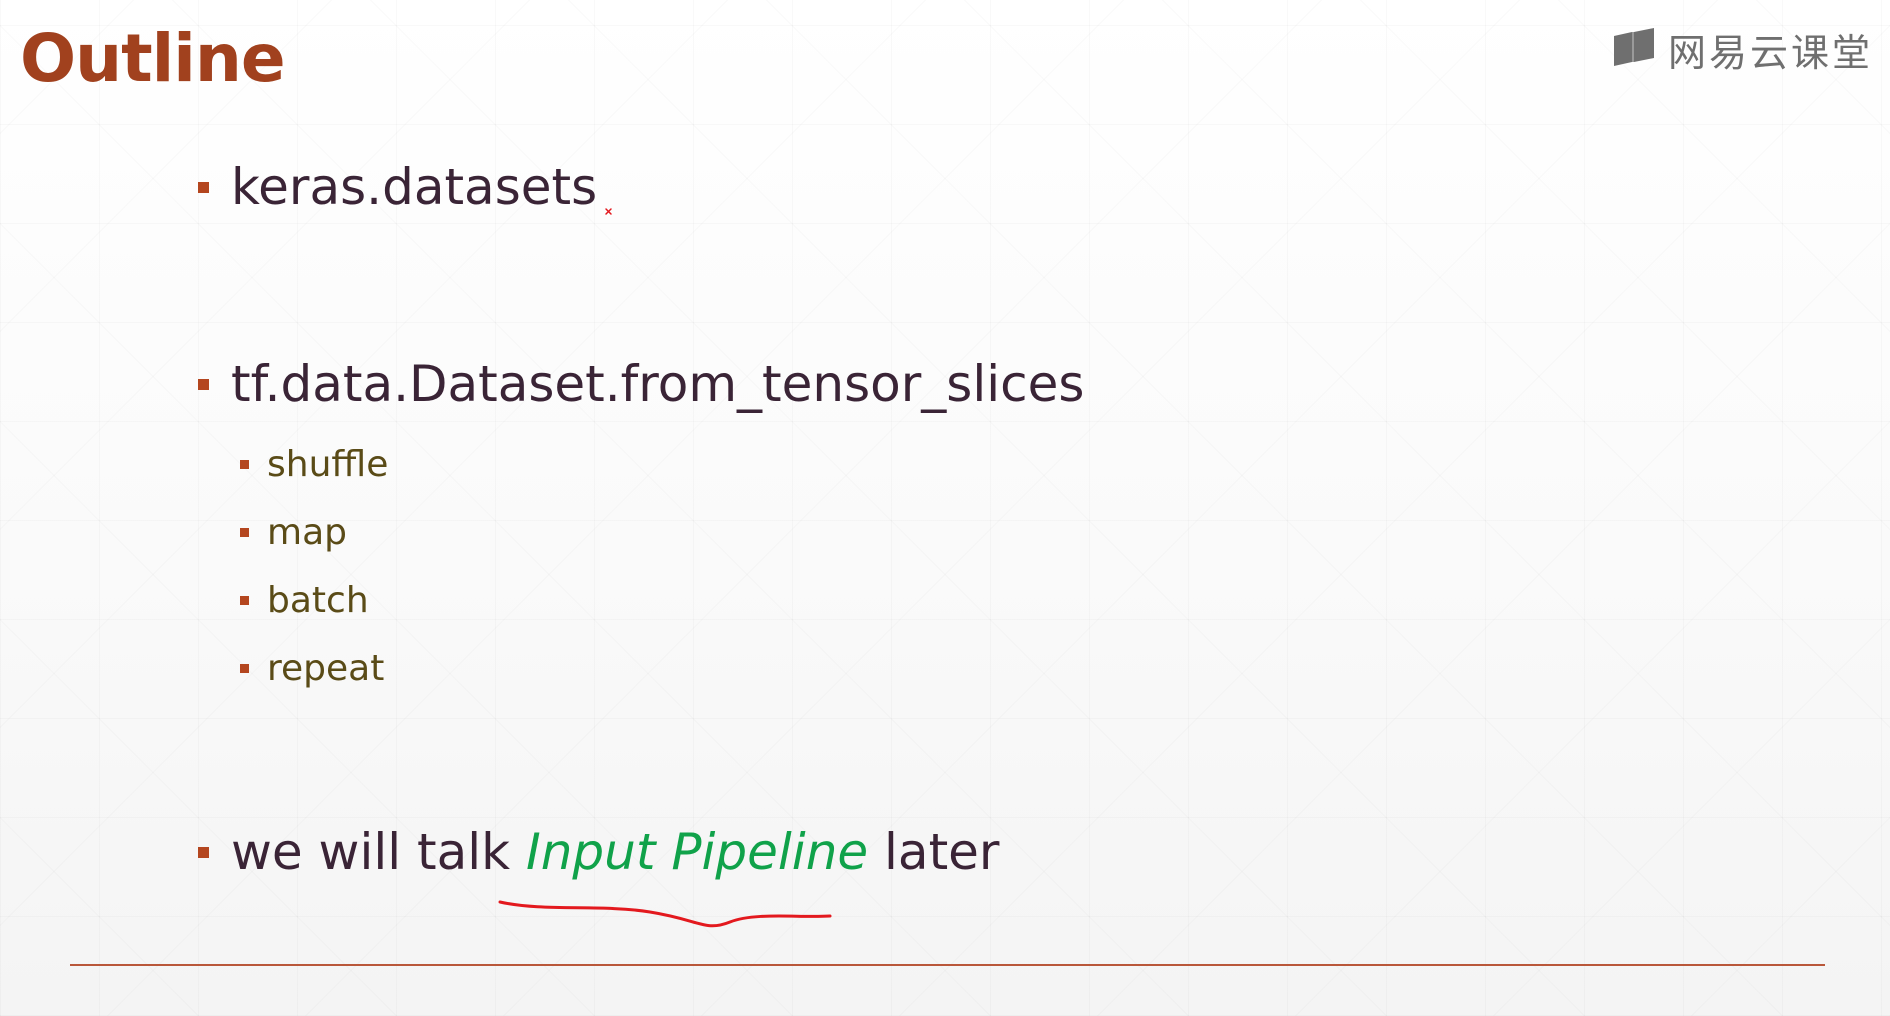 This screenshot has width=1890, height=1016. Describe the element at coordinates (665, 914) in the screenshot. I see `pen-underline` at that location.